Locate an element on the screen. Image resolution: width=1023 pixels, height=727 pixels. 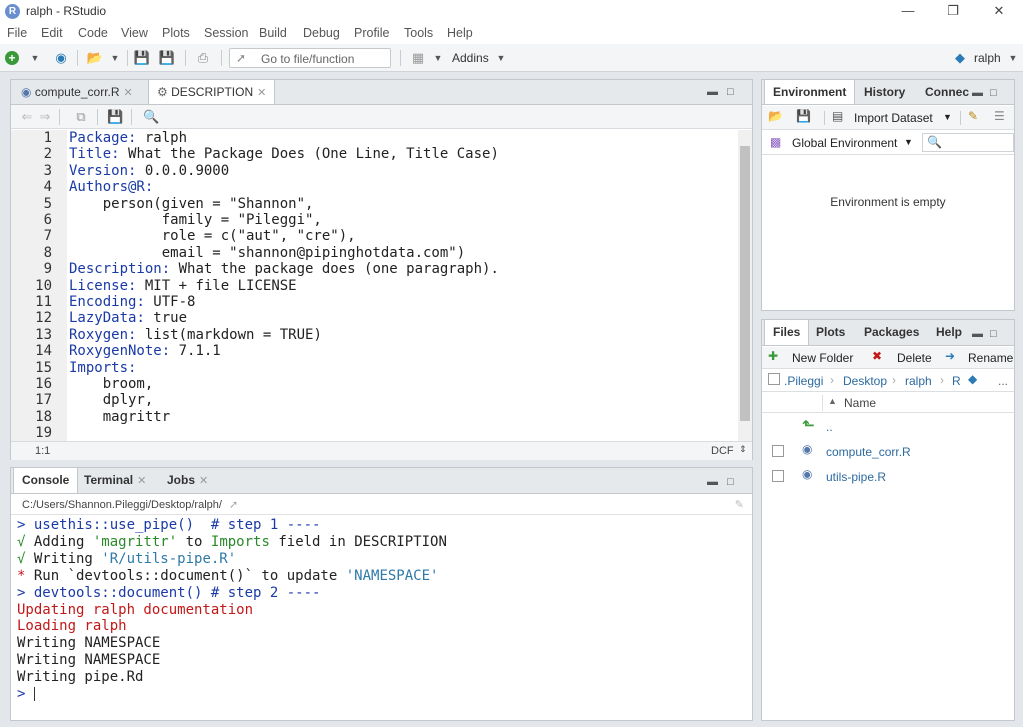
save-all-icon: 💾 is located at coordinates (167, 58).